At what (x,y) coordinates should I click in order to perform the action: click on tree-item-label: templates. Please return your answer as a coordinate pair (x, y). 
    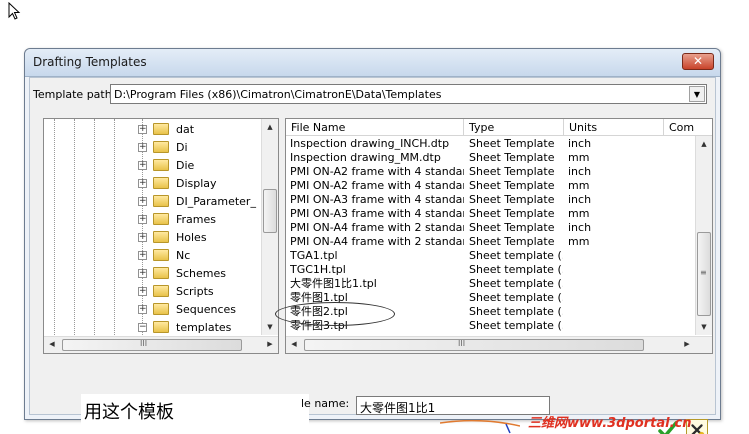
    Looking at the image, I should click on (204, 327).